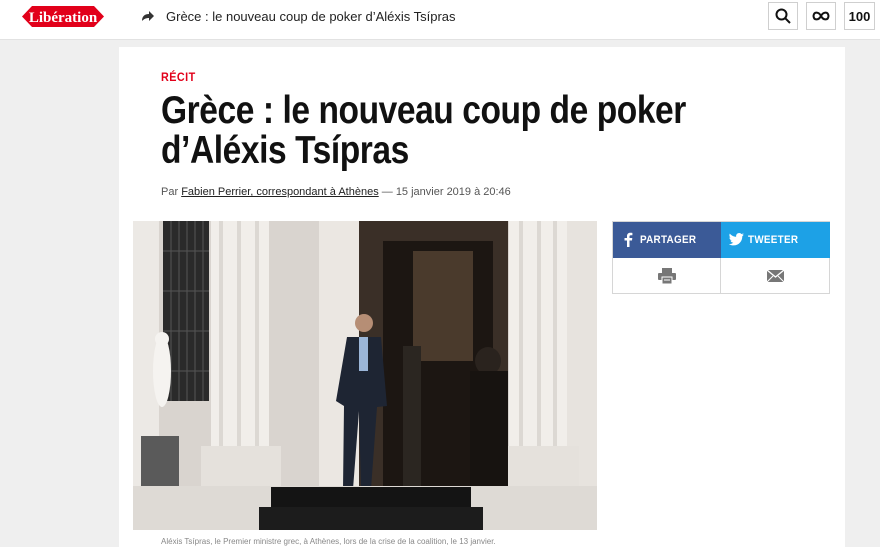 This screenshot has height=547, width=880. I want to click on facebook-share-button: PARTAGER, so click(667, 240).